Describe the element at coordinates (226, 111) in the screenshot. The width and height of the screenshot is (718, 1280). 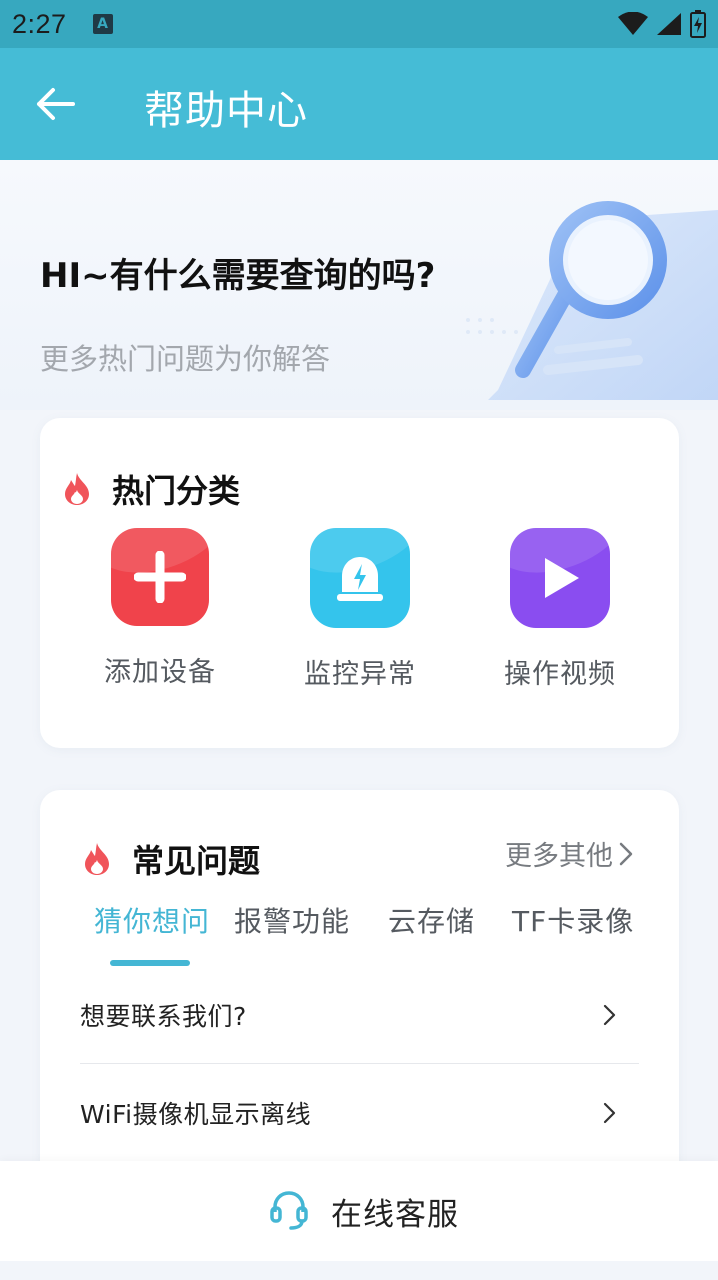
I see `page-title: 帮助中心` at that location.